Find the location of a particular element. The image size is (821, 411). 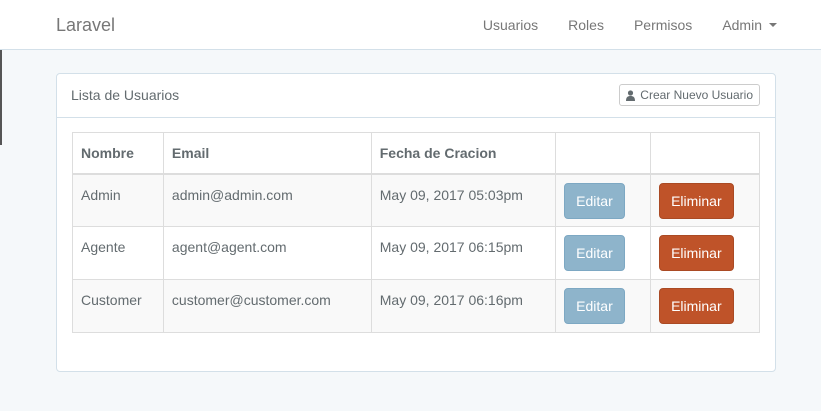

header-email: Email is located at coordinates (267, 153).